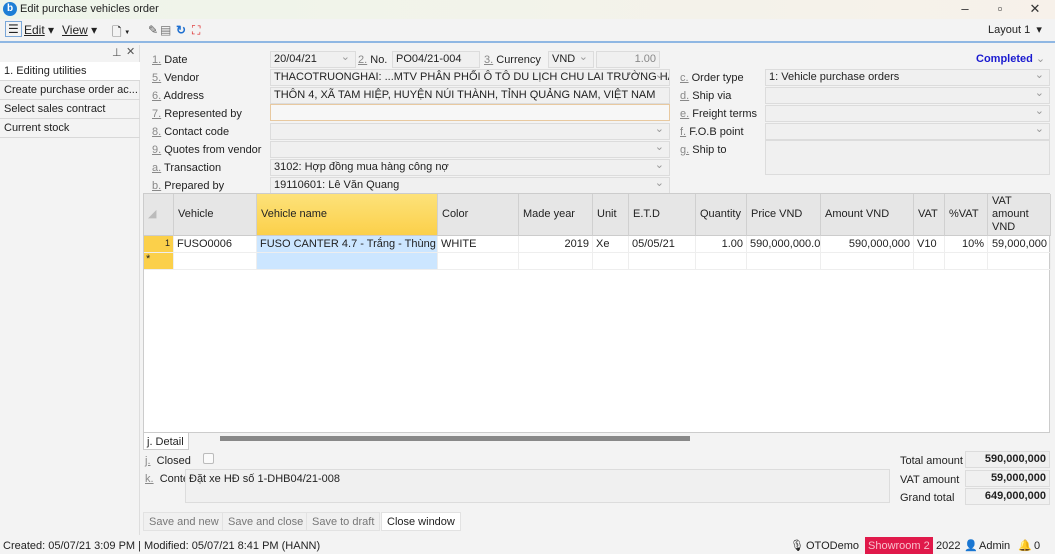 The width and height of the screenshot is (1055, 554). What do you see at coordinates (965, 9) in the screenshot?
I see `minimize-icon: –` at bounding box center [965, 9].